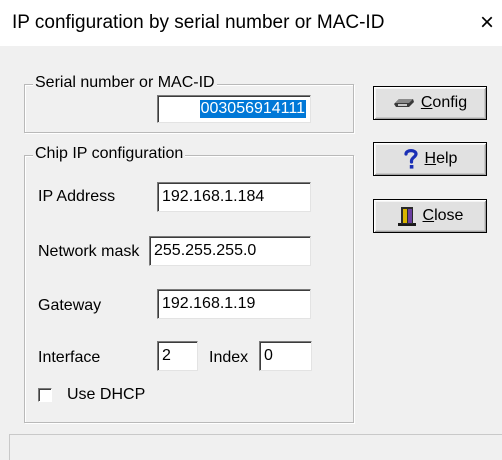  I want to click on network-mask-label: Network mask, so click(89, 251).